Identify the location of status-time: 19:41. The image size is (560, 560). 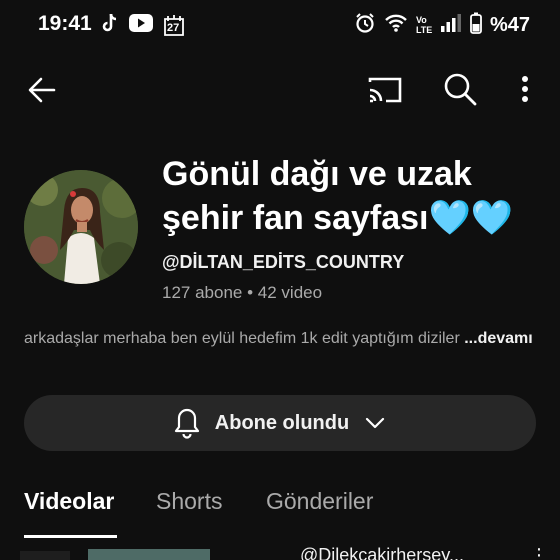
(65, 23).